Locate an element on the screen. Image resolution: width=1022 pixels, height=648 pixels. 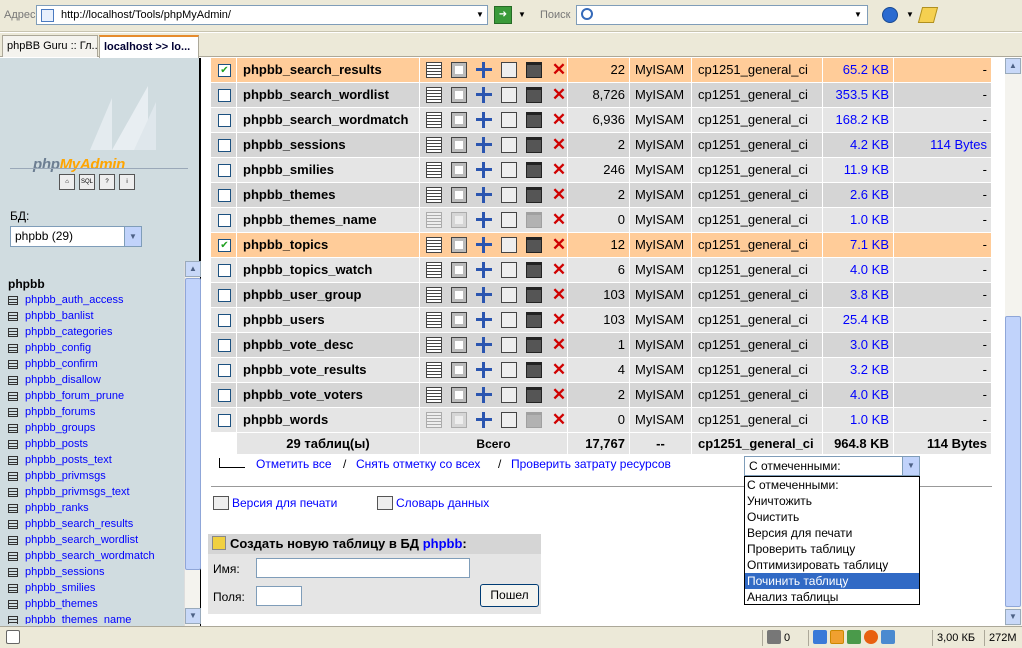
scrollbar-thumb is located at coordinates (193, 424).